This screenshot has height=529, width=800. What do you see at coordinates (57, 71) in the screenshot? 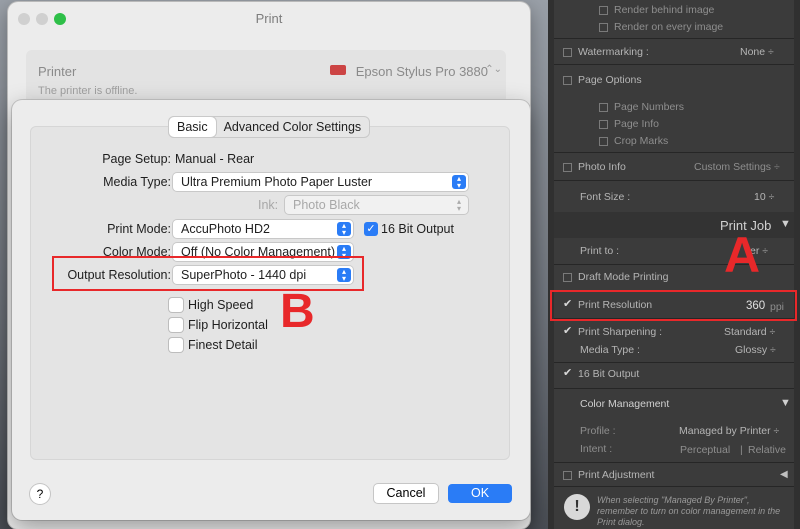
I see `printer-label: Printer` at bounding box center [57, 71].